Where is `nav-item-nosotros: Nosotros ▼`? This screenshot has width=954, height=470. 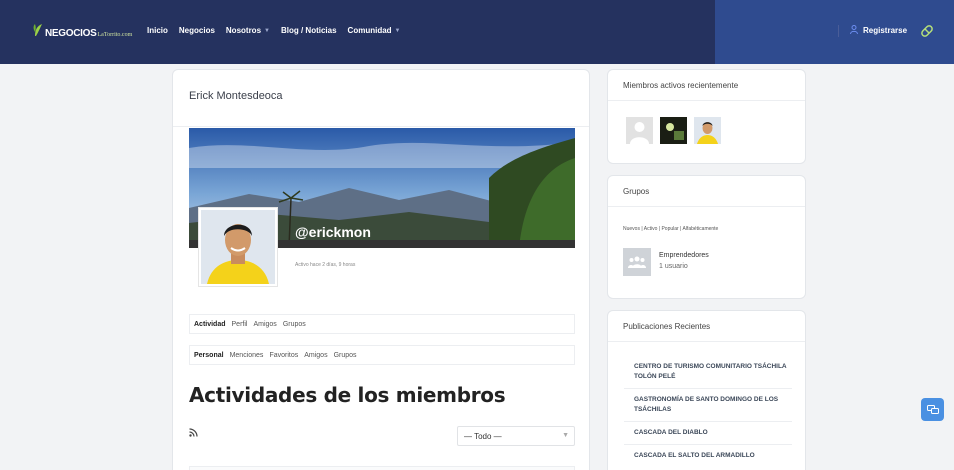
nav-item-nosotros: Nosotros ▼ is located at coordinates (248, 30).